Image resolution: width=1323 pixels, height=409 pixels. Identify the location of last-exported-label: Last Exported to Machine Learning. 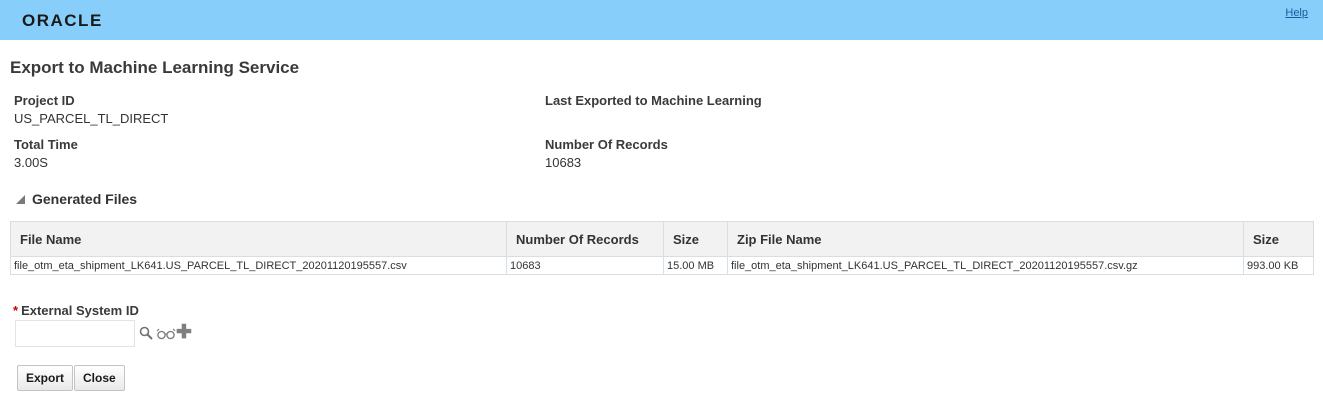
(653, 100).